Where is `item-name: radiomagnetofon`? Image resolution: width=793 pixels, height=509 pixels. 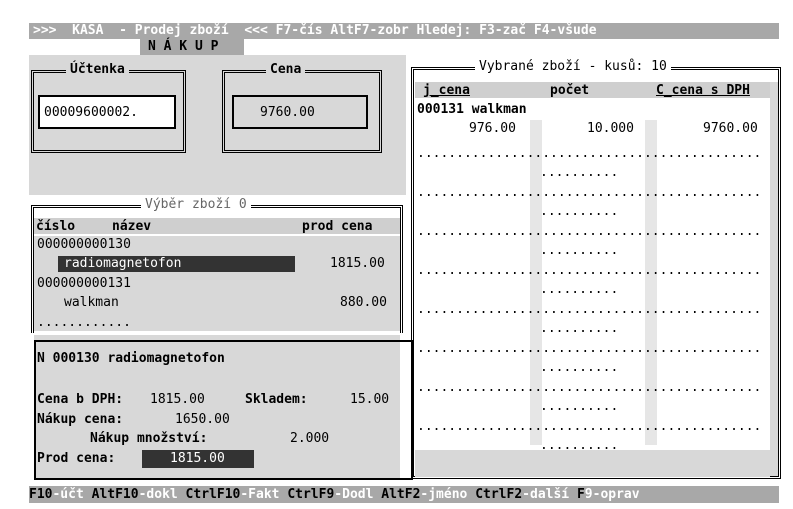 item-name: radiomagnetofon is located at coordinates (123, 263).